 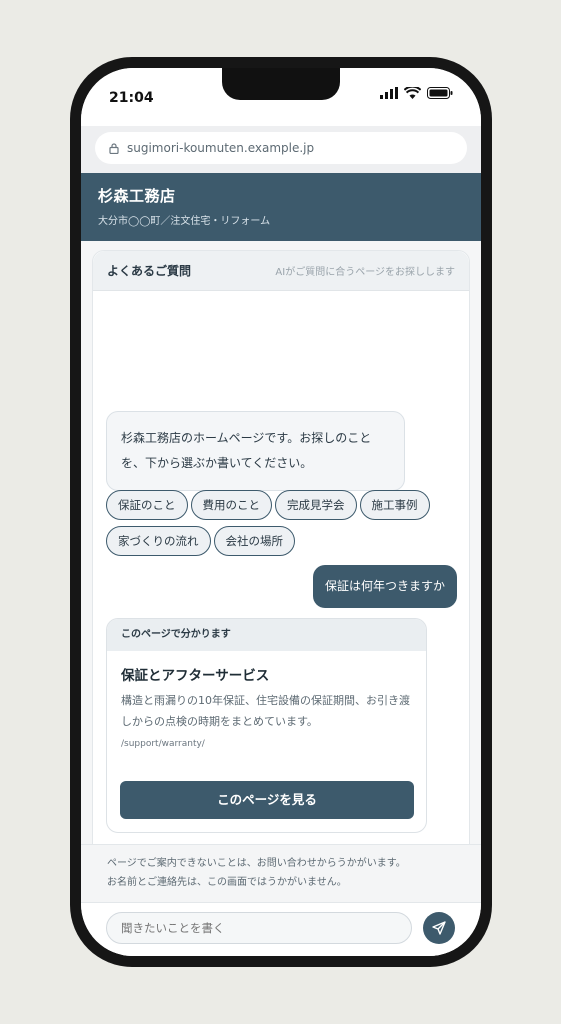 I want to click on status-bar: 21:04, so click(x=281, y=97).